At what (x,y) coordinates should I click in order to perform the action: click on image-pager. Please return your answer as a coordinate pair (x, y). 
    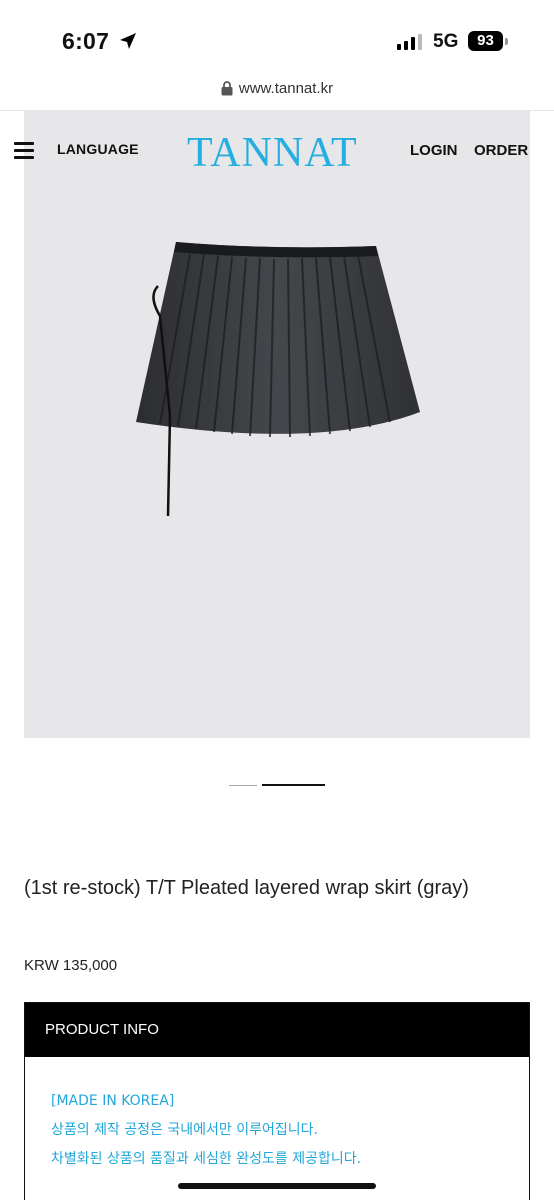
    Looking at the image, I should click on (277, 786).